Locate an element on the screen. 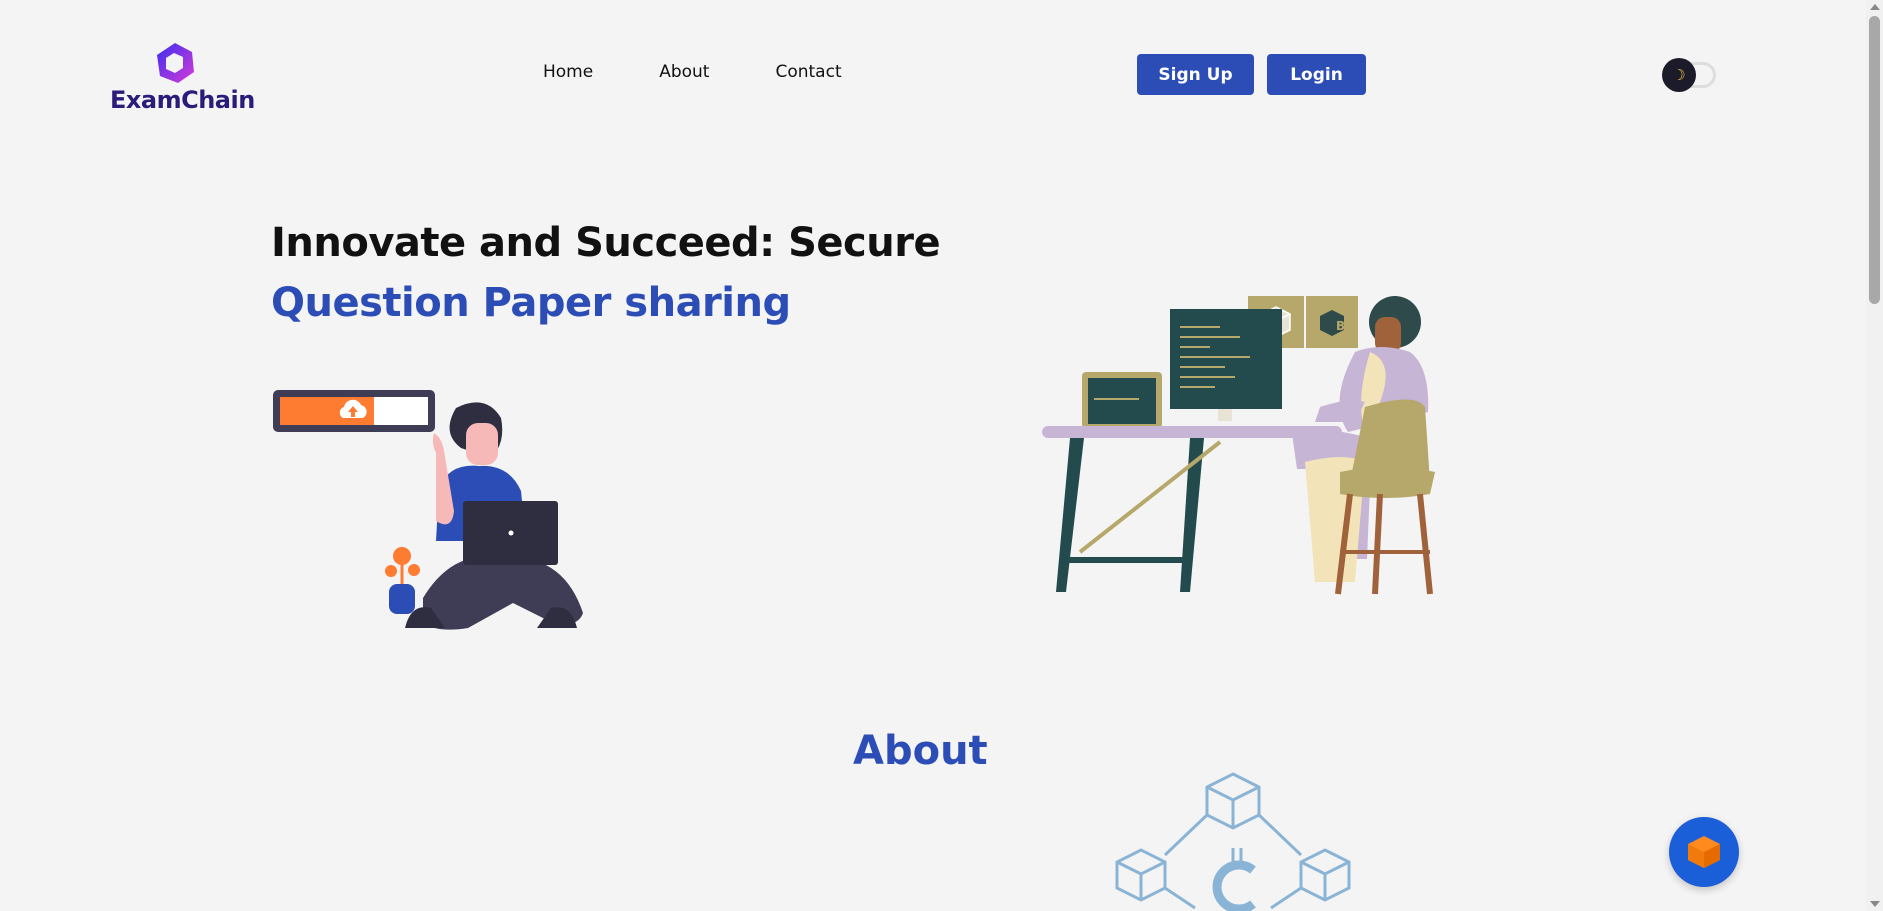 This screenshot has width=1883, height=911. theme-toggle: ☽ is located at coordinates (1690, 75).